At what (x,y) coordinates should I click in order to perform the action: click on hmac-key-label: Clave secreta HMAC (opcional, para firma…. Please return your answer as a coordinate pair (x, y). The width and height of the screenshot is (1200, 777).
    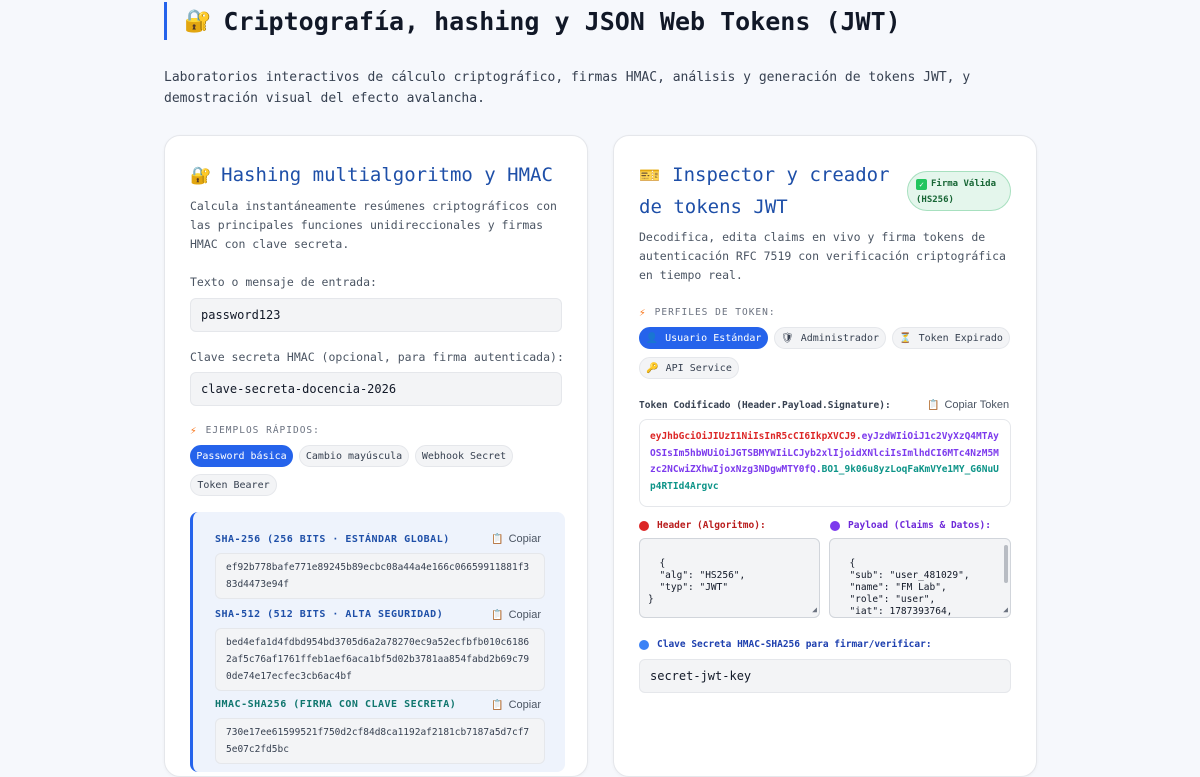
    Looking at the image, I should click on (377, 357).